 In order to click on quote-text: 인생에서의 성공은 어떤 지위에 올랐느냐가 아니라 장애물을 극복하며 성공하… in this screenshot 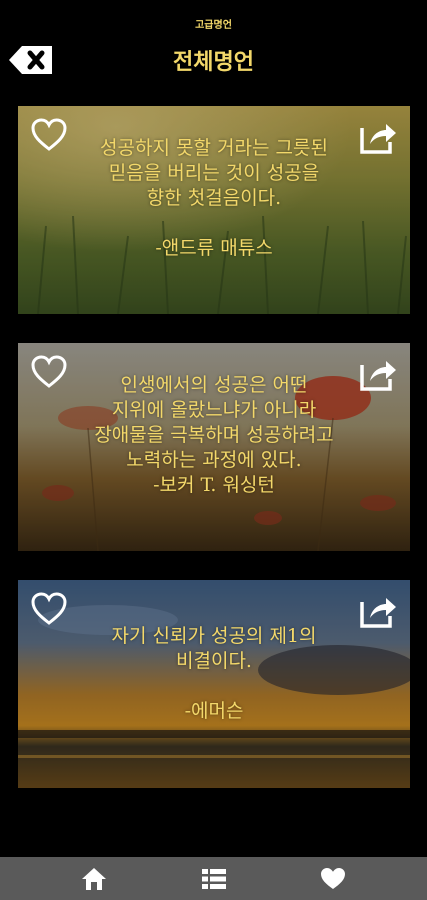, I will do `click(214, 435)`.